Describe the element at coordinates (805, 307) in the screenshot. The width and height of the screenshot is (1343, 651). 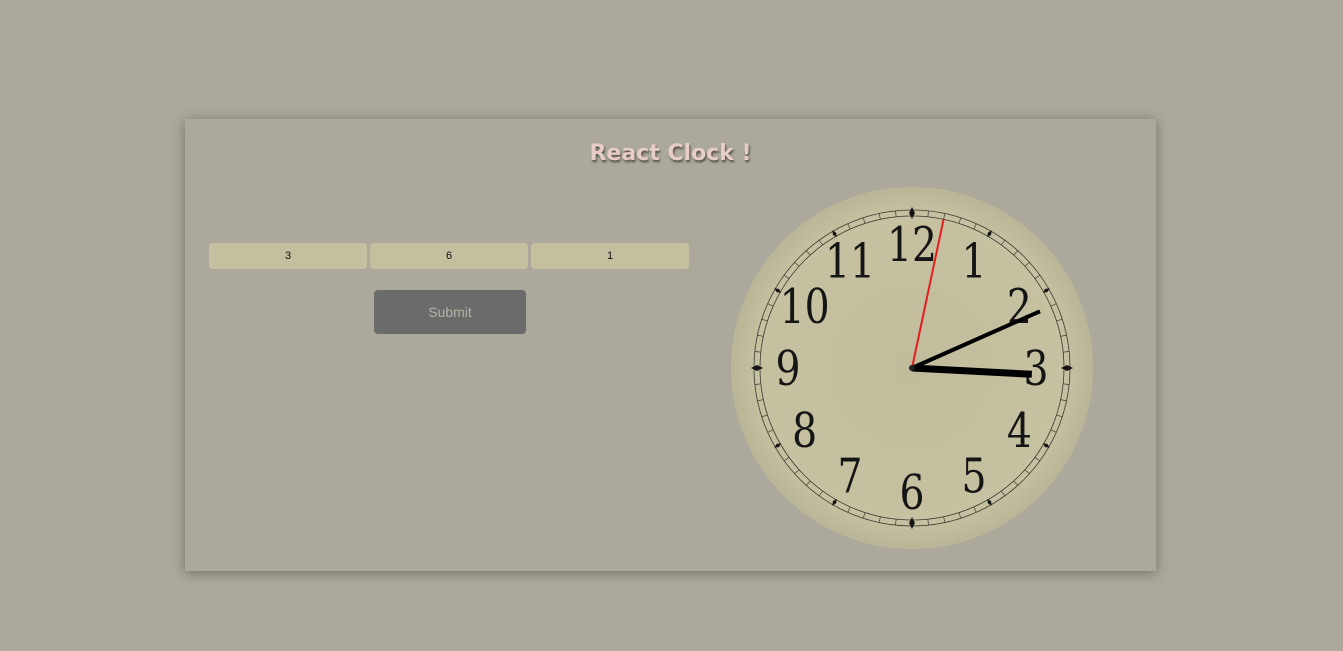
I see `clock-numeral: 10` at that location.